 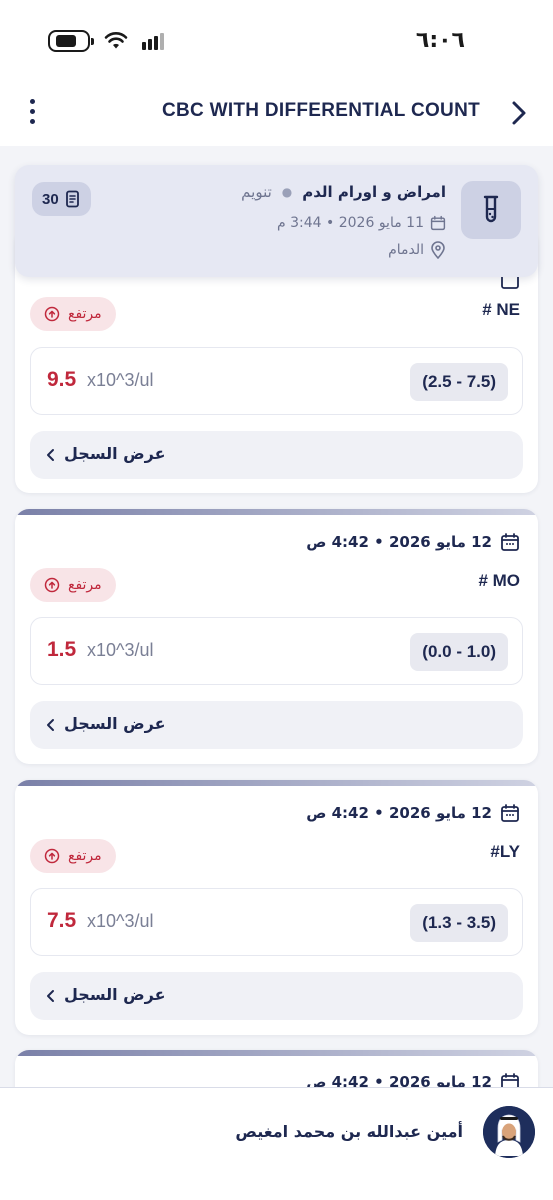 I want to click on status-bar: ٦:٠٦, so click(x=276, y=40).